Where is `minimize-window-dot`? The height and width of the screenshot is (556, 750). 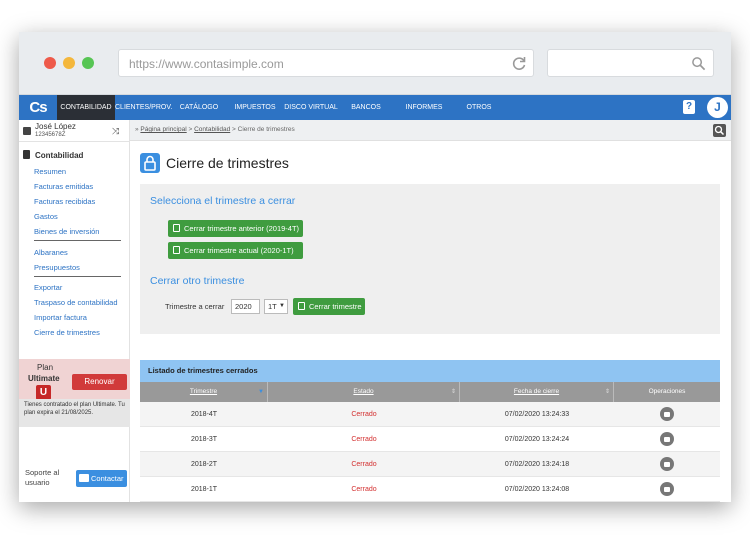
minimize-window-dot is located at coordinates (69, 63).